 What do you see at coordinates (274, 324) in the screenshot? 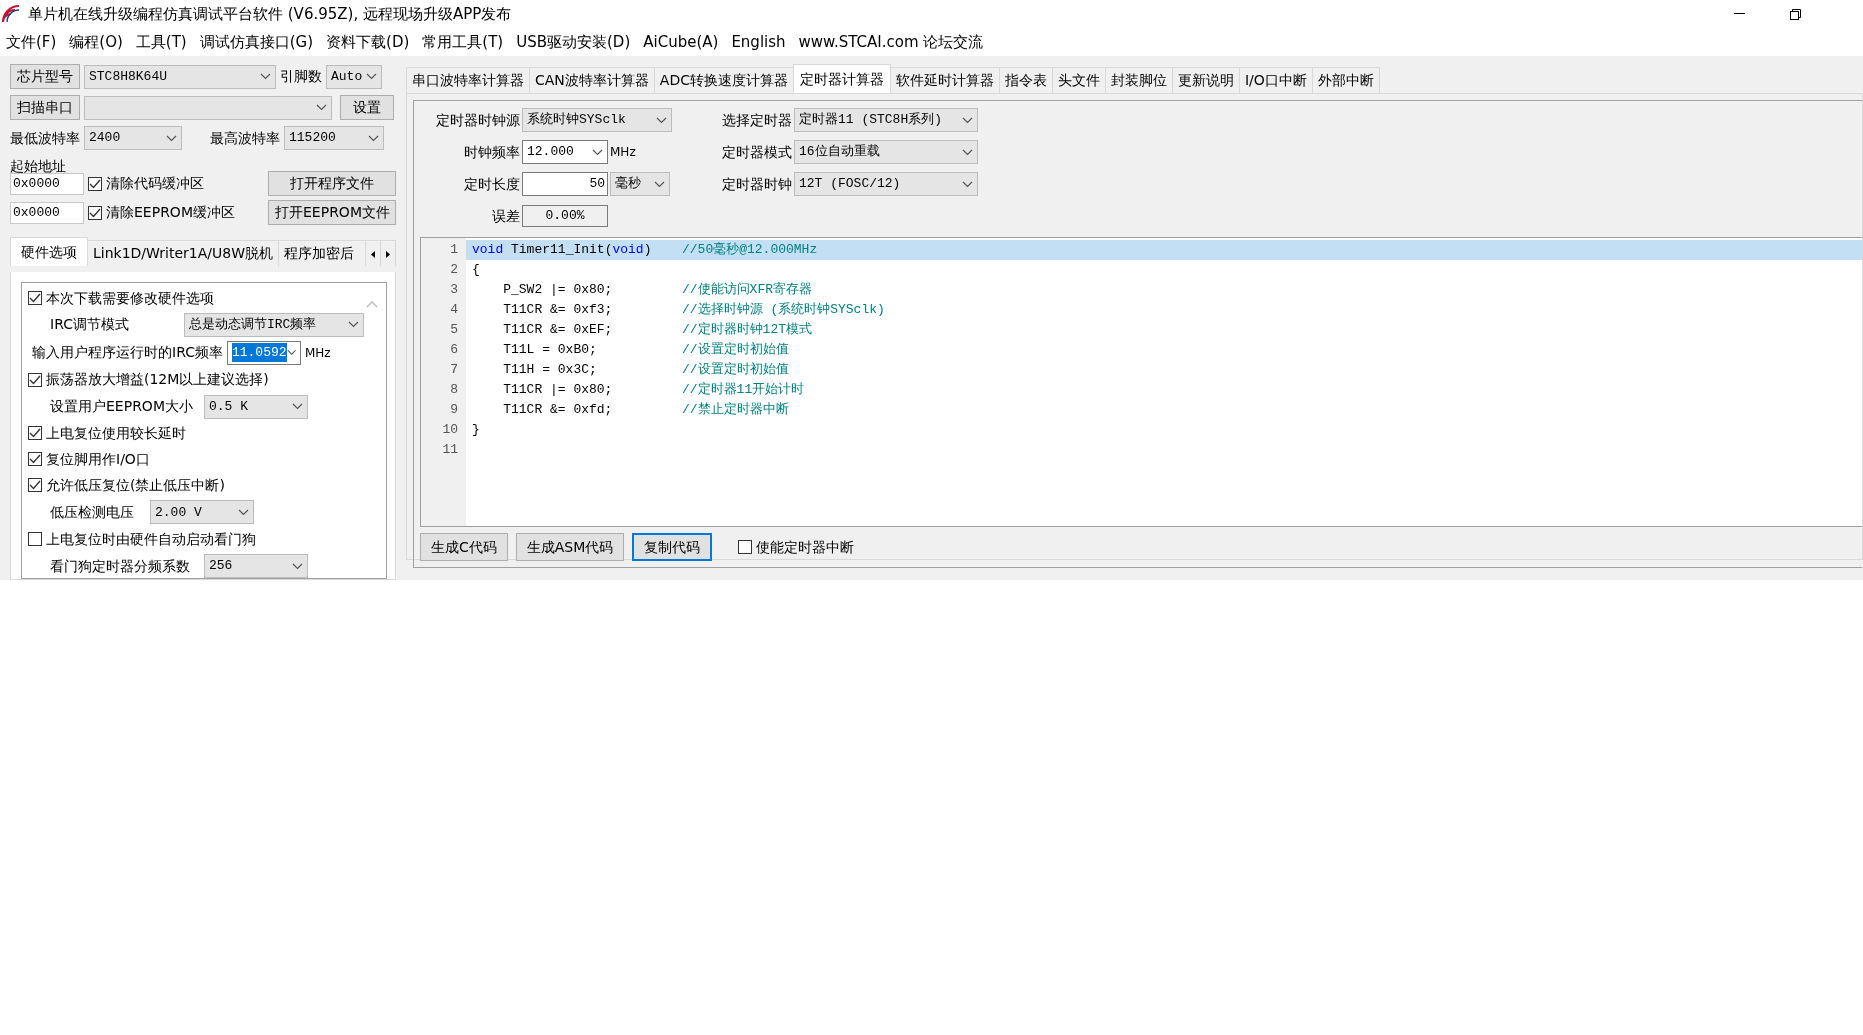
I see `dropdown: 总是动态调节IRC频率` at bounding box center [274, 324].